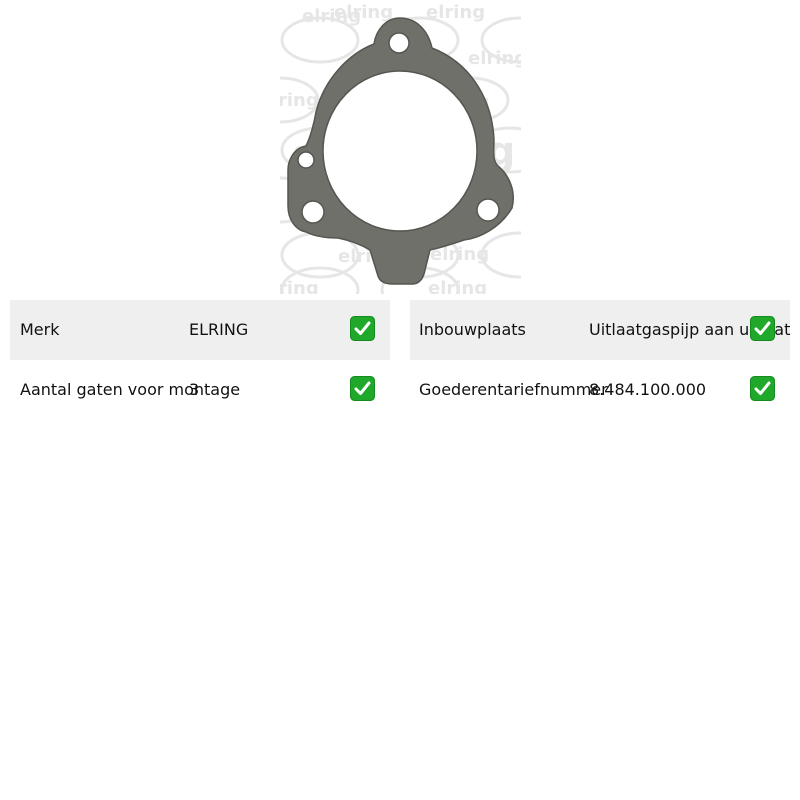 The image size is (800, 800). I want to click on gasket-bolt-hole-small, so click(306, 160).